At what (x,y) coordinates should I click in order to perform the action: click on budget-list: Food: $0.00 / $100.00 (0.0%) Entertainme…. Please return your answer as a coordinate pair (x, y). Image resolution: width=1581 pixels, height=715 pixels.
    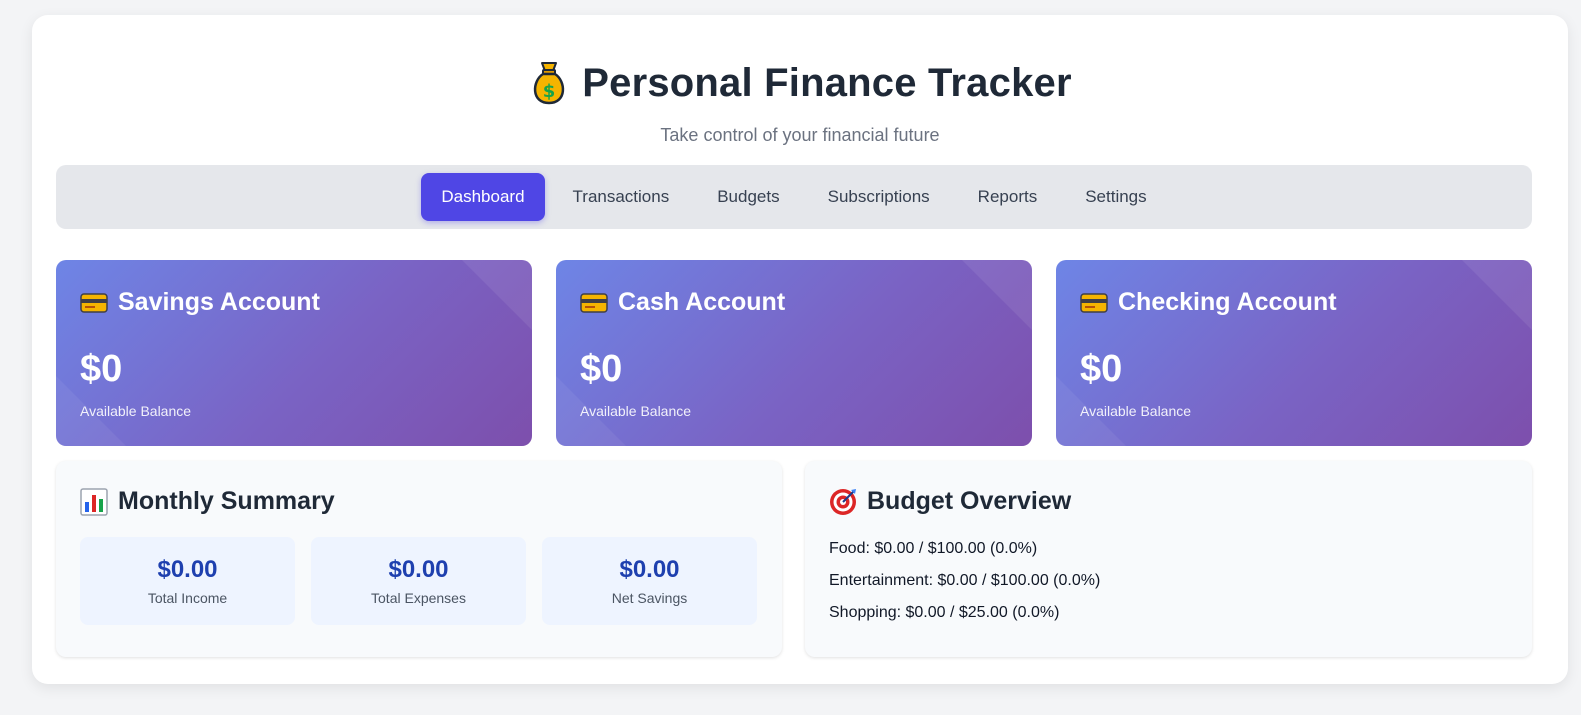
    Looking at the image, I should click on (964, 587).